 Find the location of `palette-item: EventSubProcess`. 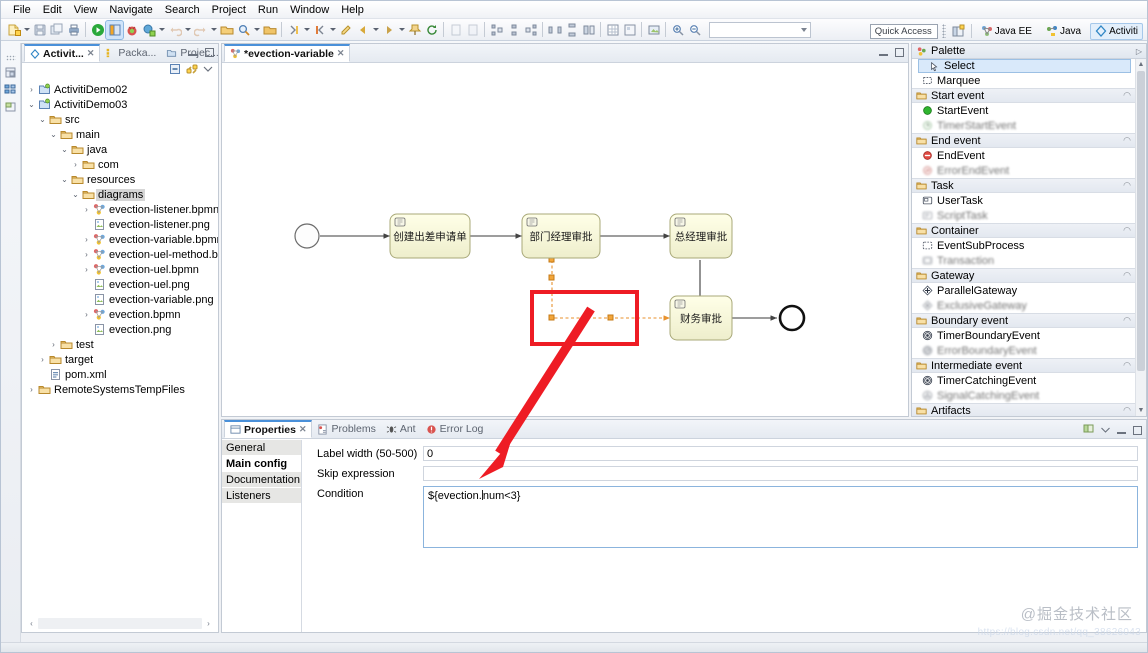

palette-item: EventSubProcess is located at coordinates (1023, 245).